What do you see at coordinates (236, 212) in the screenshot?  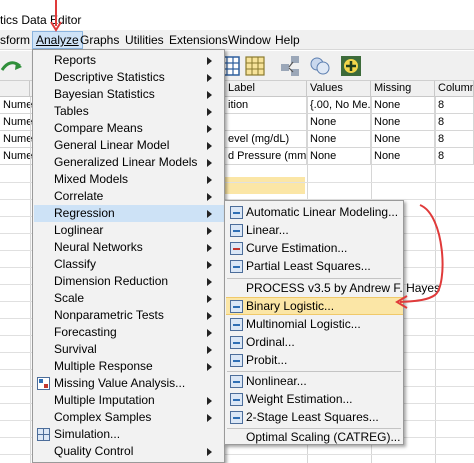 I see `automatic-linear-icon` at bounding box center [236, 212].